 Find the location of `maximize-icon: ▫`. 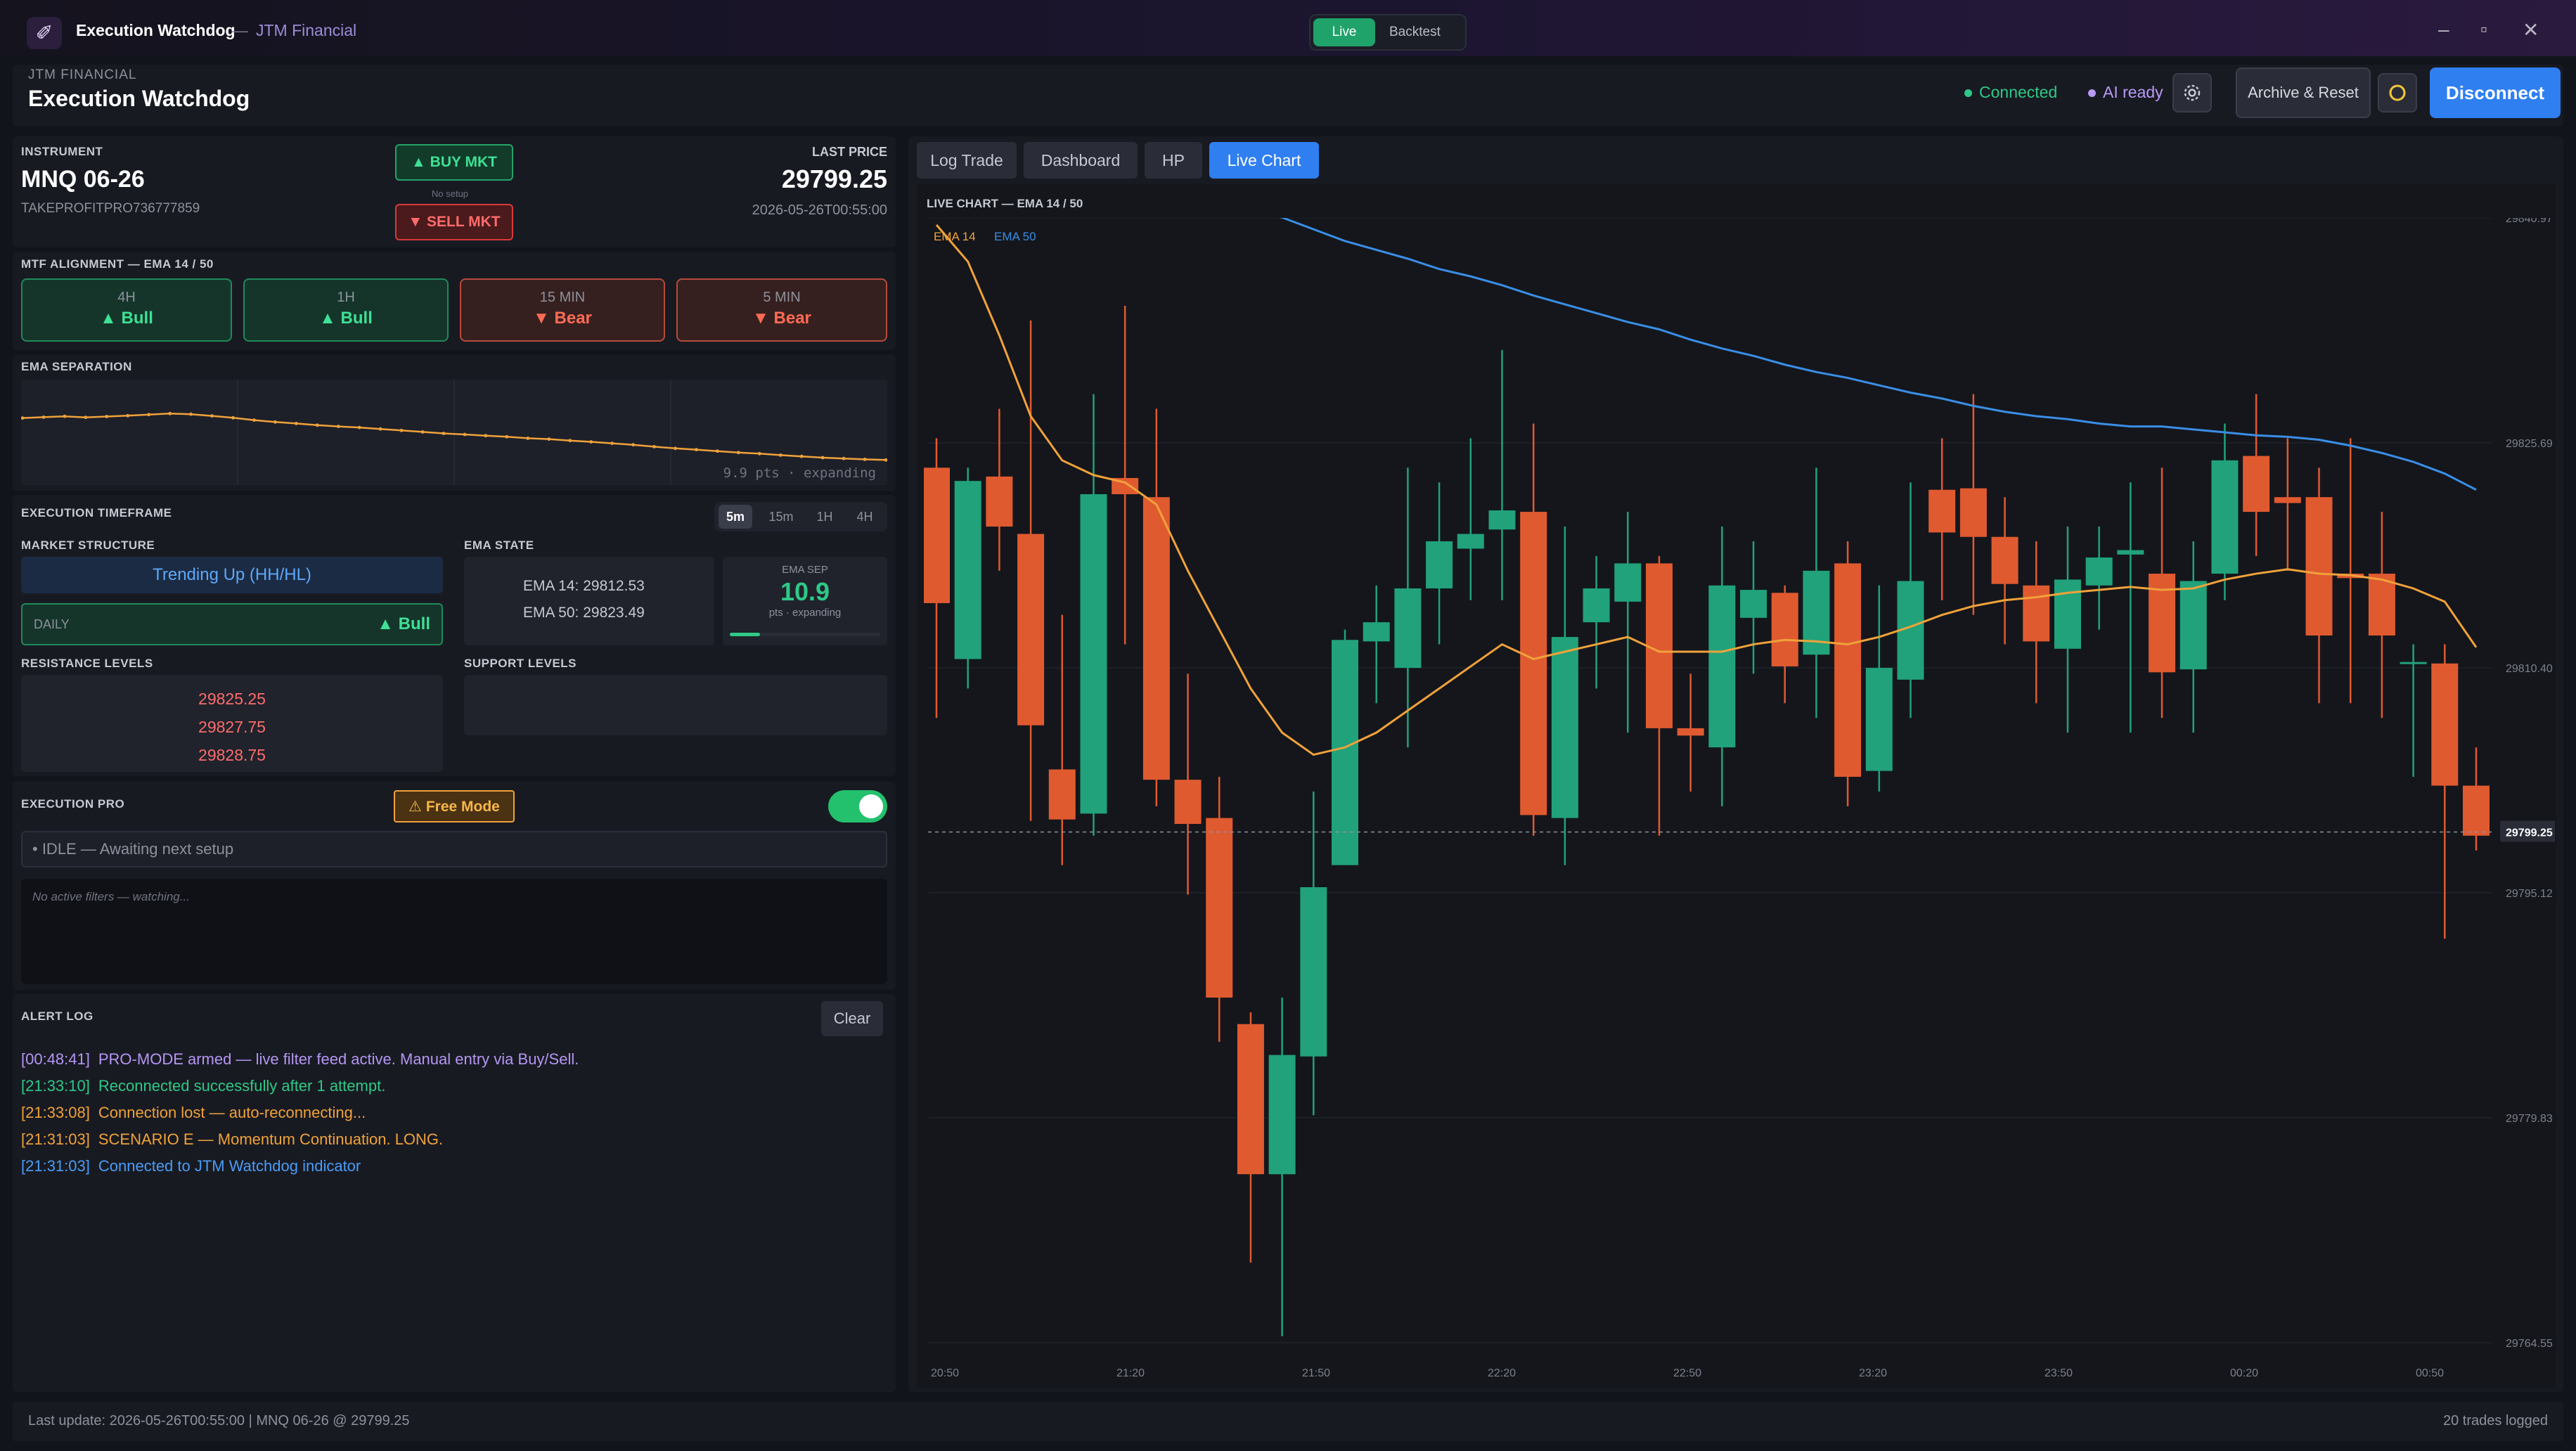

maximize-icon: ▫ is located at coordinates (2483, 29).